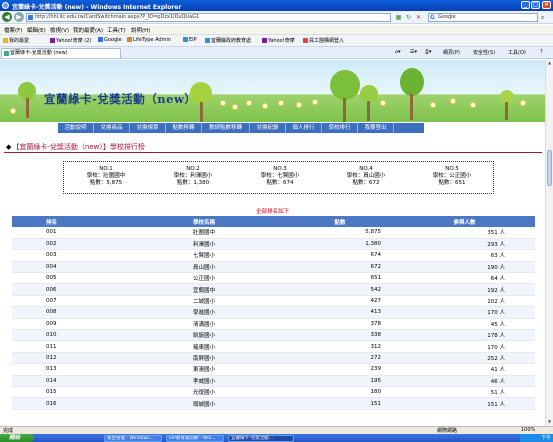 Image resolution: width=553 pixels, height=442 pixels. Describe the element at coordinates (112, 128) in the screenshot. I see `nav-redeem-items: 兌換商品` at that location.